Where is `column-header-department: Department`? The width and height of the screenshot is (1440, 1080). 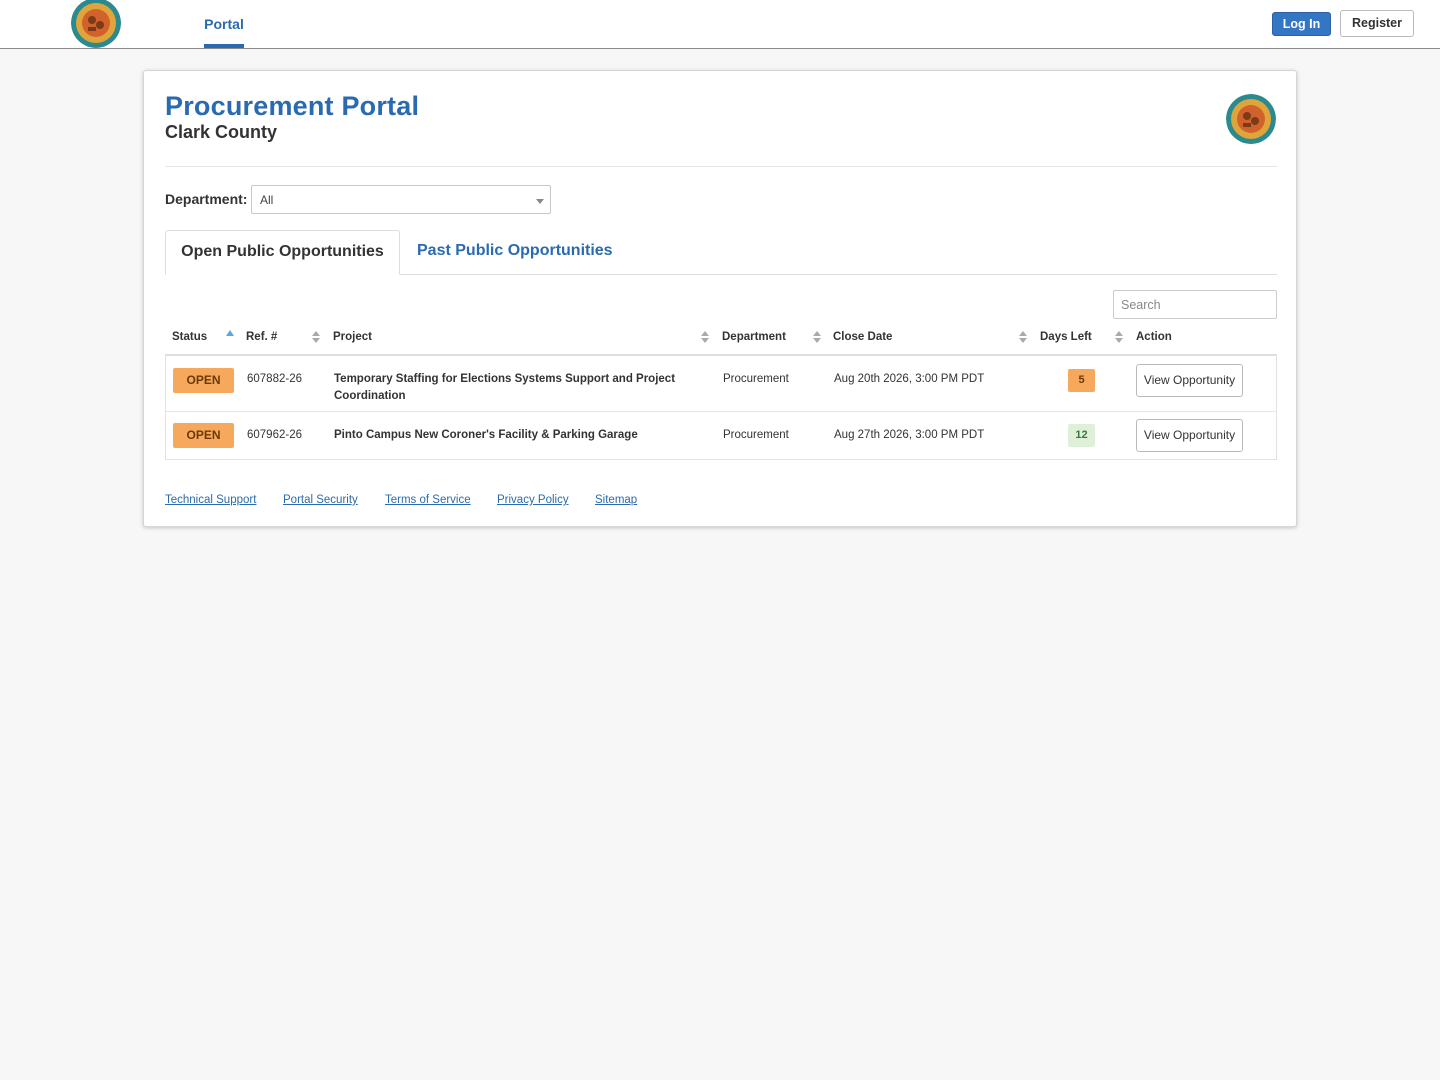
column-header-department: Department is located at coordinates (754, 337).